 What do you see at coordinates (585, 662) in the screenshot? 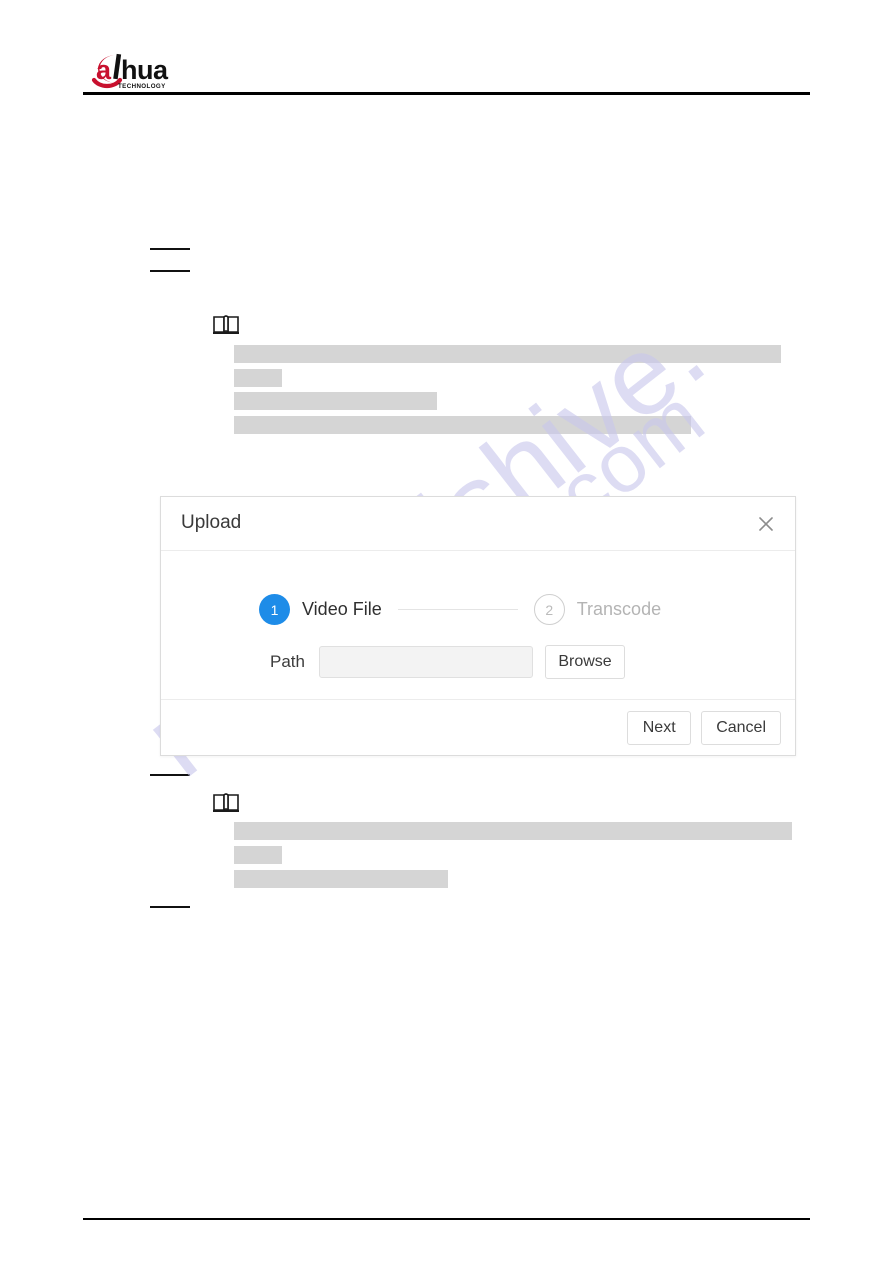
I see `browse-button: Browse` at bounding box center [585, 662].